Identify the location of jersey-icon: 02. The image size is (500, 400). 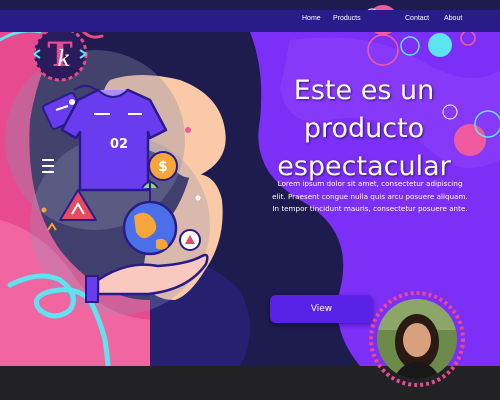
(114, 140).